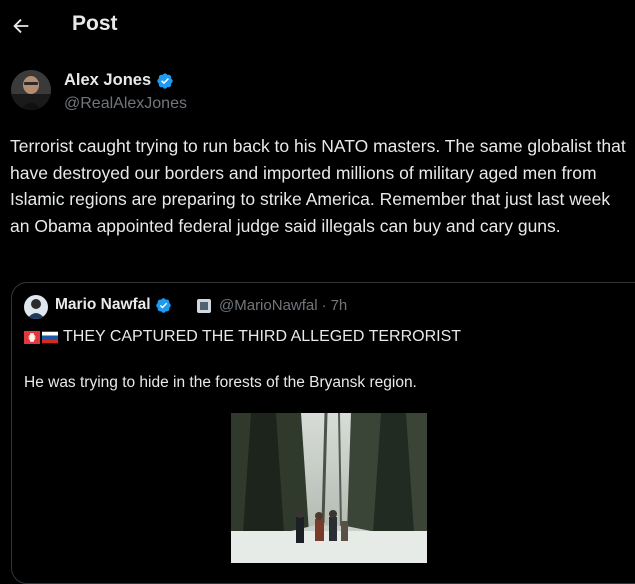  I want to click on quote-meta: @MarioNawfal · 7h, so click(272, 305).